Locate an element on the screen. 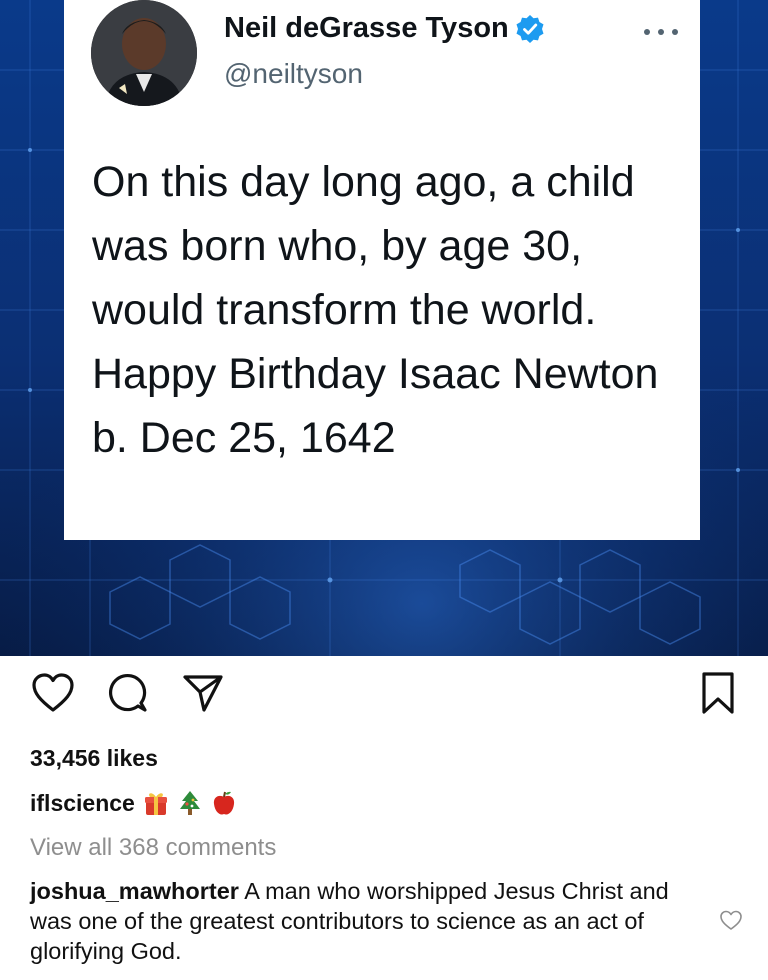  gift-emoji-icon is located at coordinates (155, 804).